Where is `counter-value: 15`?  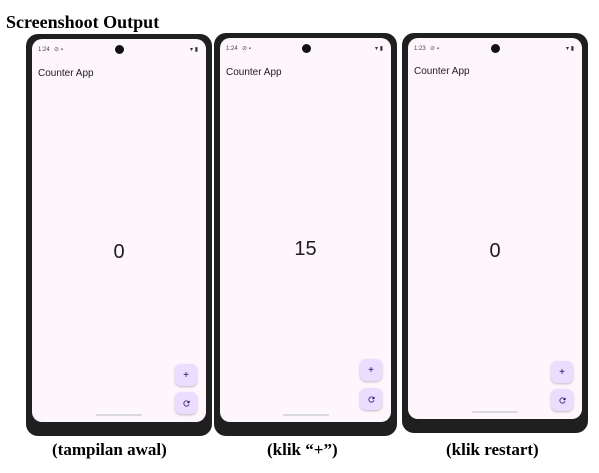
counter-value: 15 is located at coordinates (305, 249).